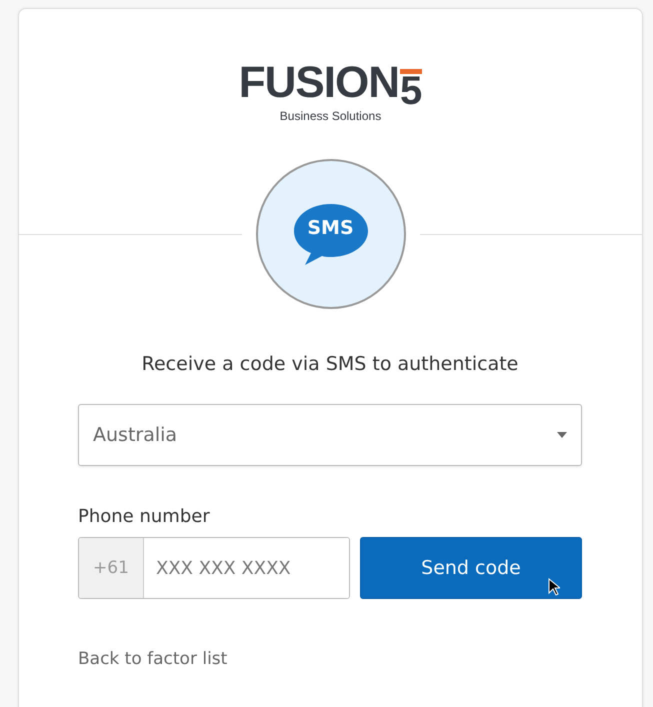 This screenshot has width=653, height=707. Describe the element at coordinates (562, 435) in the screenshot. I see `caret-icon` at that location.